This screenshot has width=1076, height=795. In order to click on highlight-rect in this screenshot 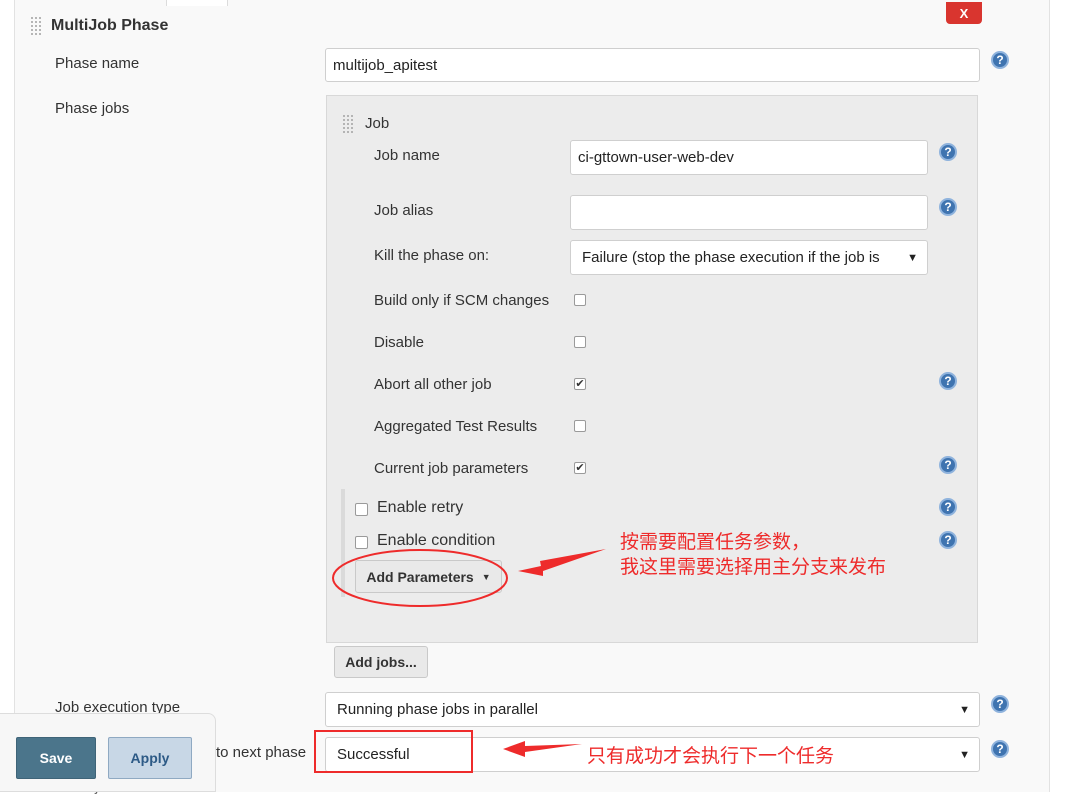, I will do `click(393, 751)`.